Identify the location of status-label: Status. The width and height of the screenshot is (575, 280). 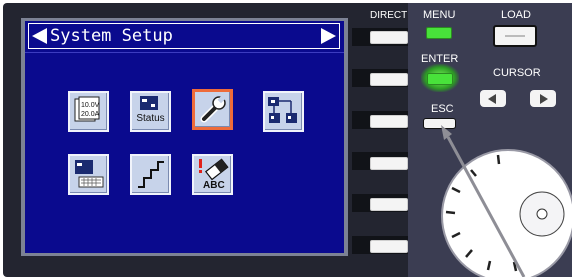
(150, 118).